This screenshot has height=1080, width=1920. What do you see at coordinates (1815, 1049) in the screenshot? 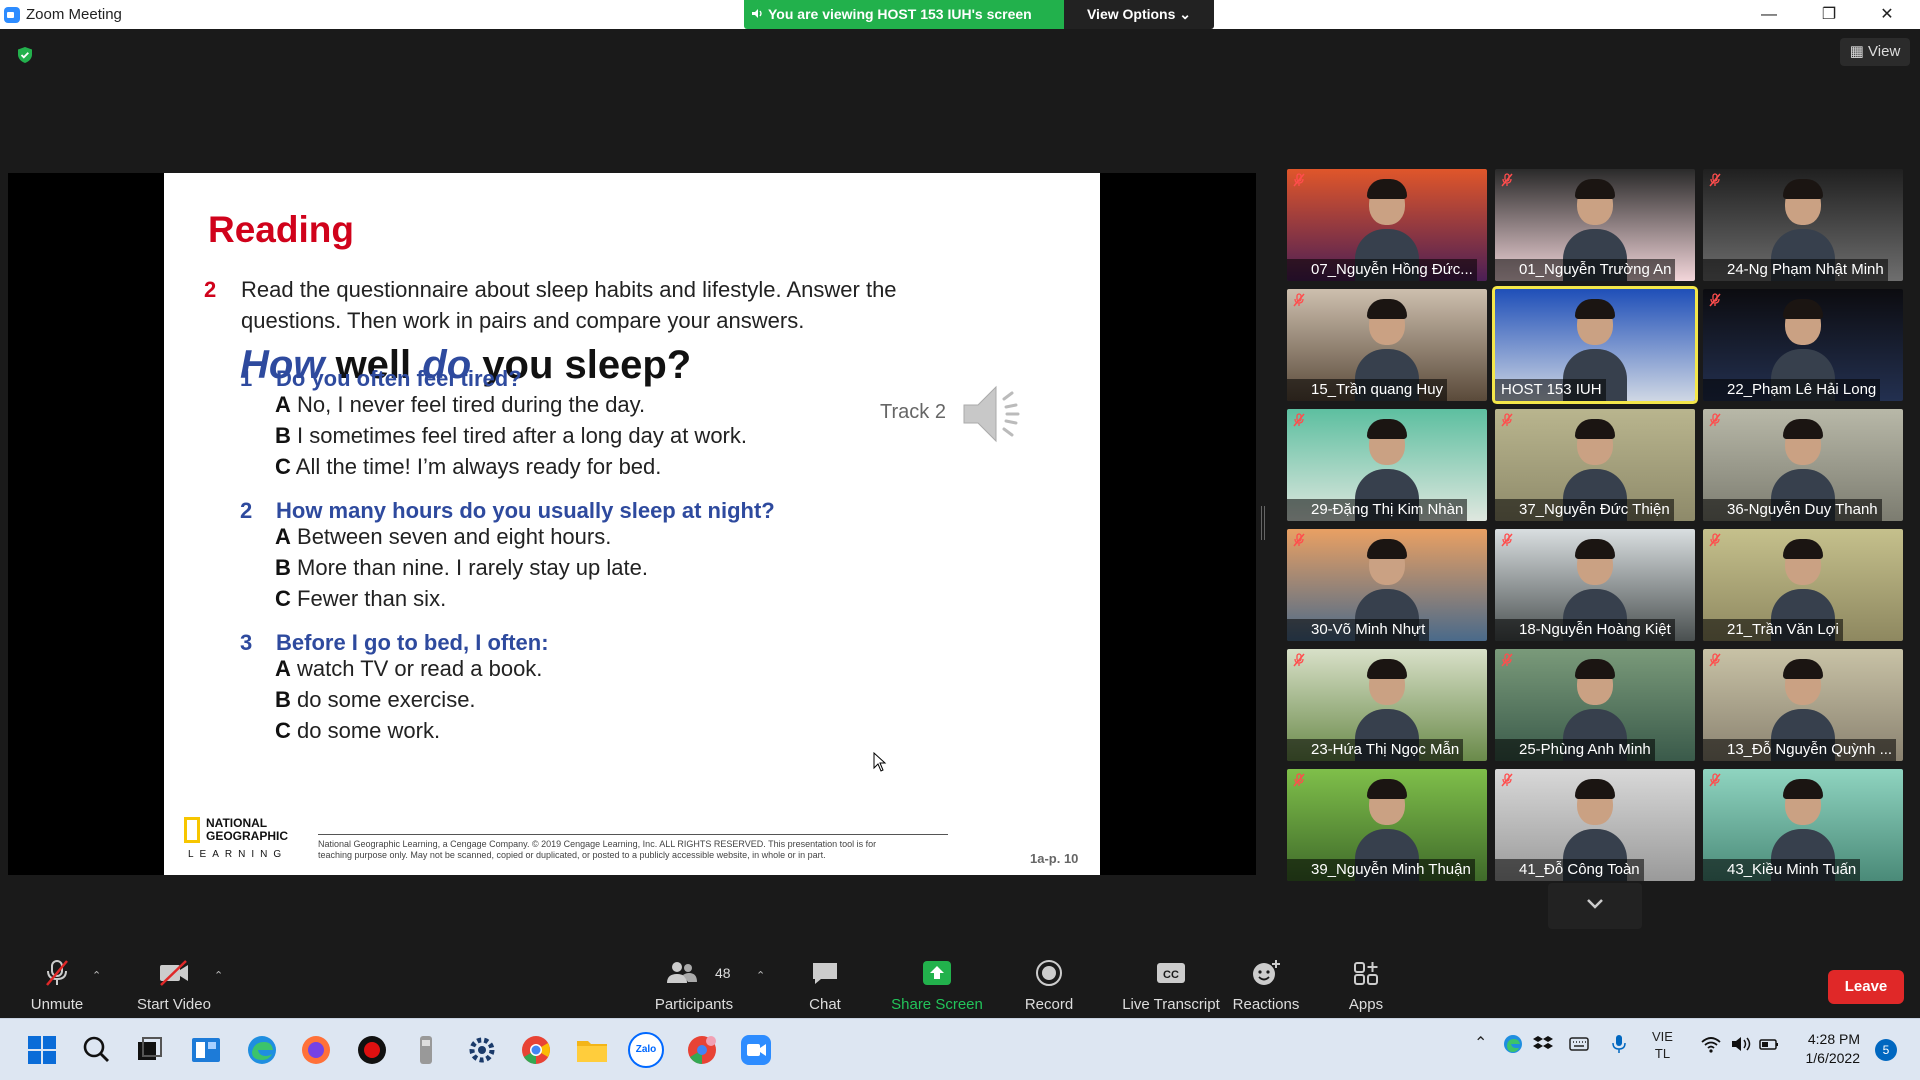
I see `taskbar-clock: 4:28 PM 1/6/2022` at bounding box center [1815, 1049].